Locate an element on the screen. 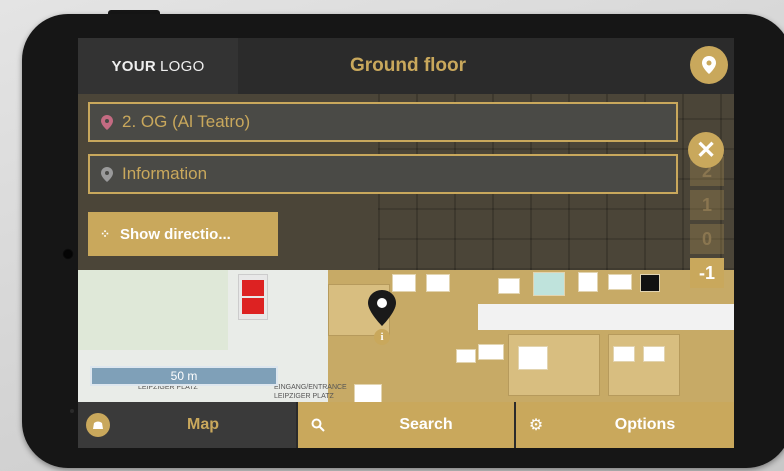 Image resolution: width=784 pixels, height=471 pixels. tab-options-label: Options is located at coordinates (645, 424).